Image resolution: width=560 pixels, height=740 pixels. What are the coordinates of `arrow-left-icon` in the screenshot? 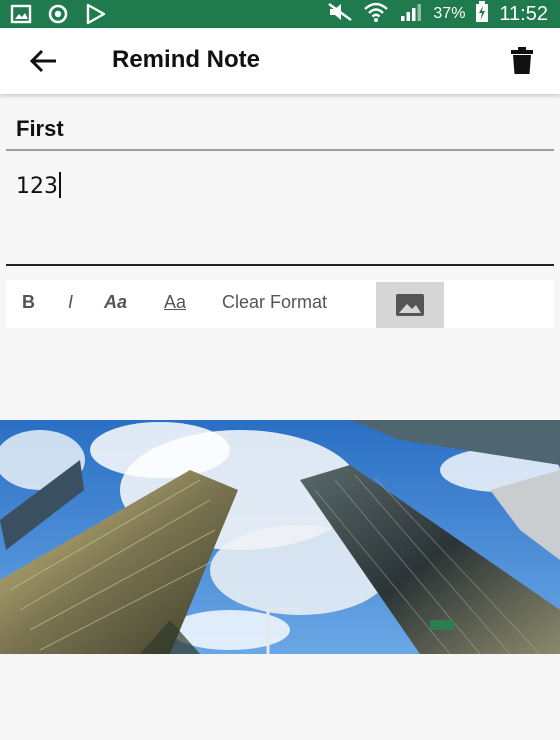 It's located at (44, 64).